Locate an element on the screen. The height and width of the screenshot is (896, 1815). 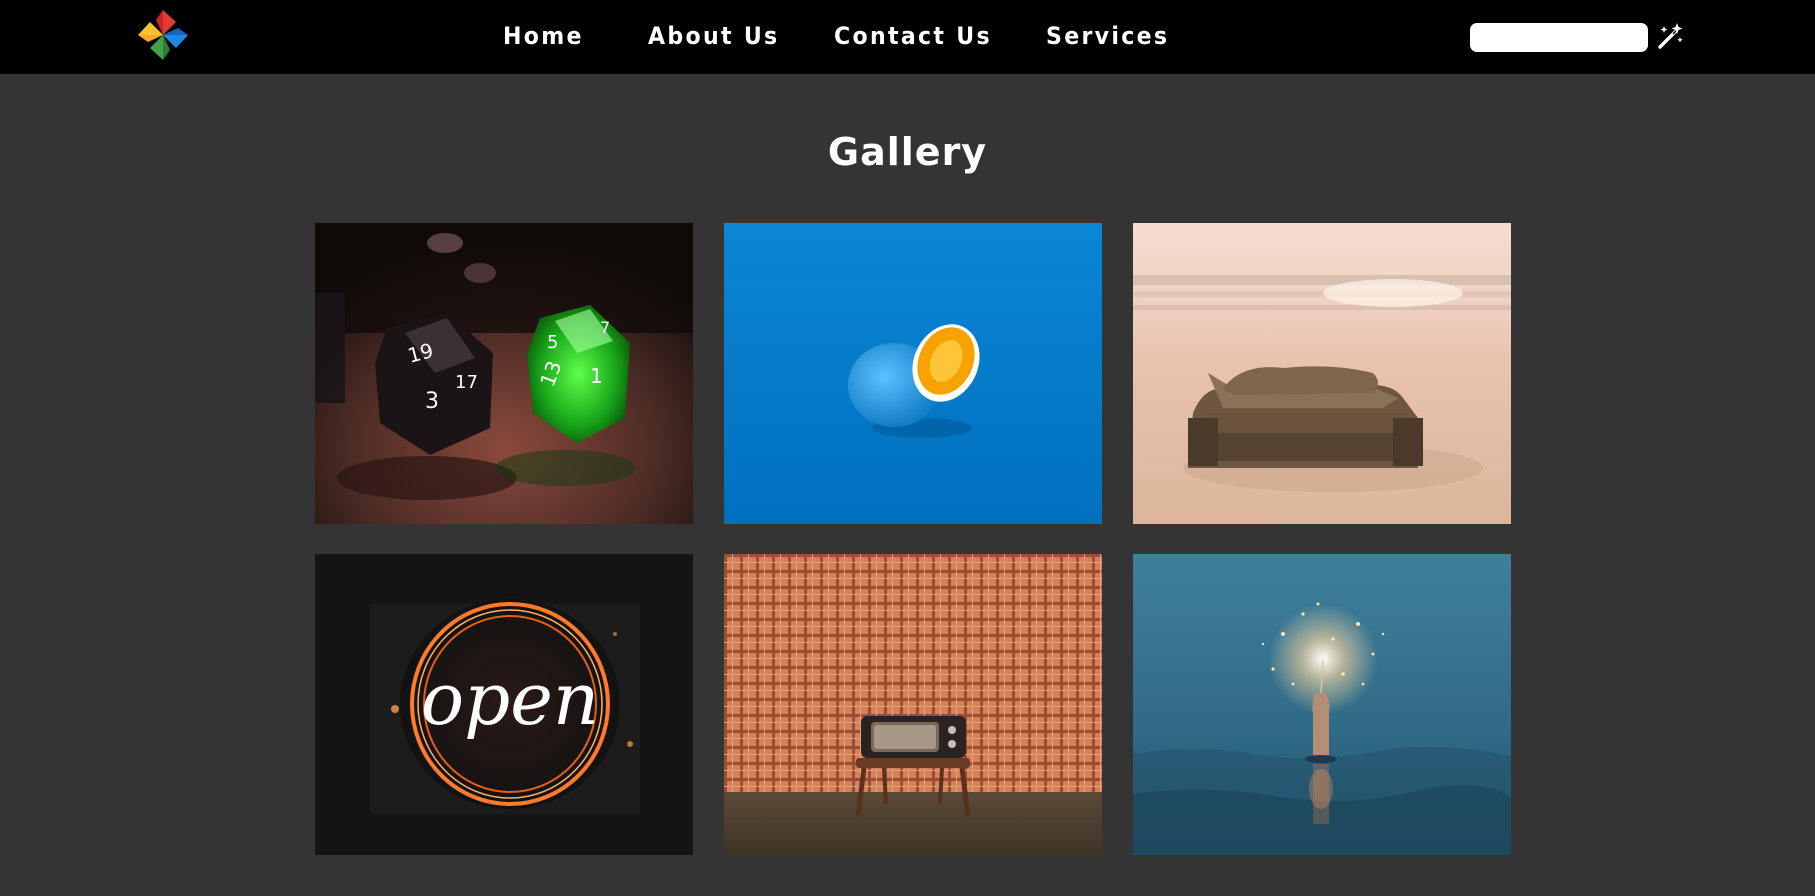
gallery-image-blue-orange is located at coordinates (913, 373).